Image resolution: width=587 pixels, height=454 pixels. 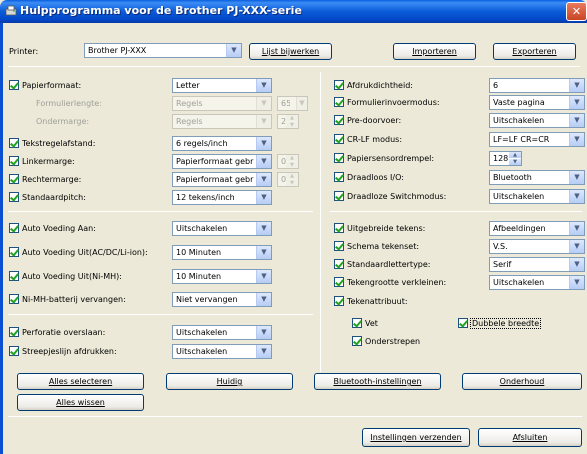 What do you see at coordinates (534, 51) in the screenshot?
I see `export-button: Exporteren` at bounding box center [534, 51].